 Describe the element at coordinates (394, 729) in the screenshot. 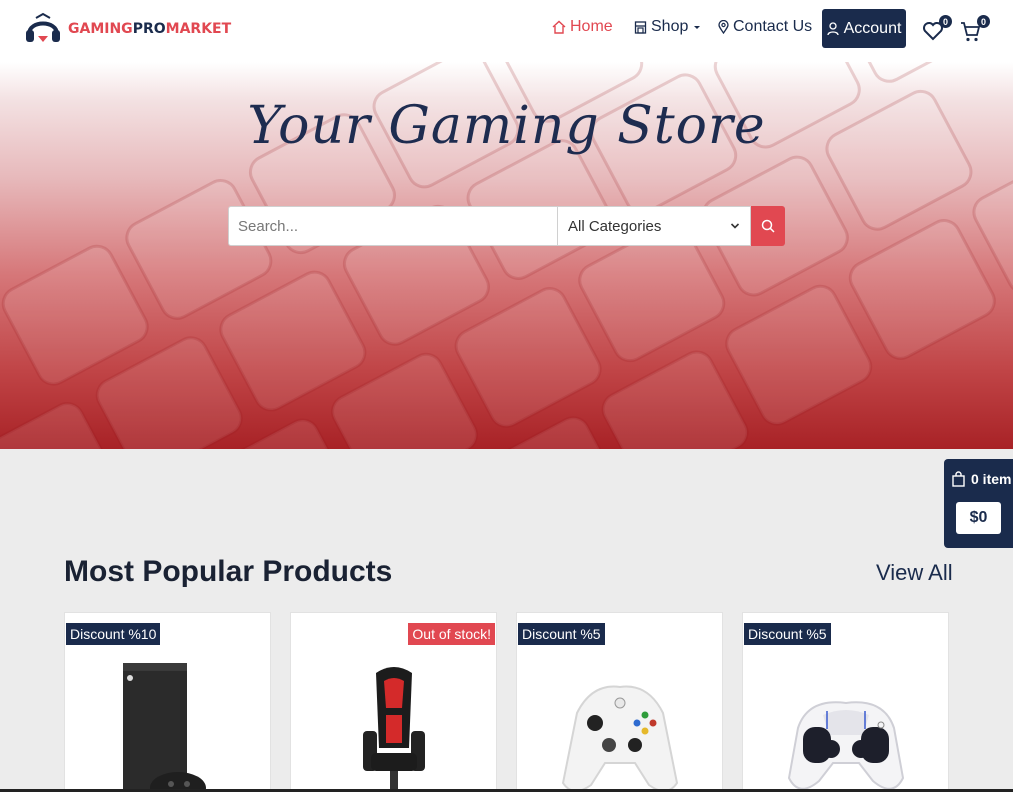

I see `gaming-chair-icon` at that location.